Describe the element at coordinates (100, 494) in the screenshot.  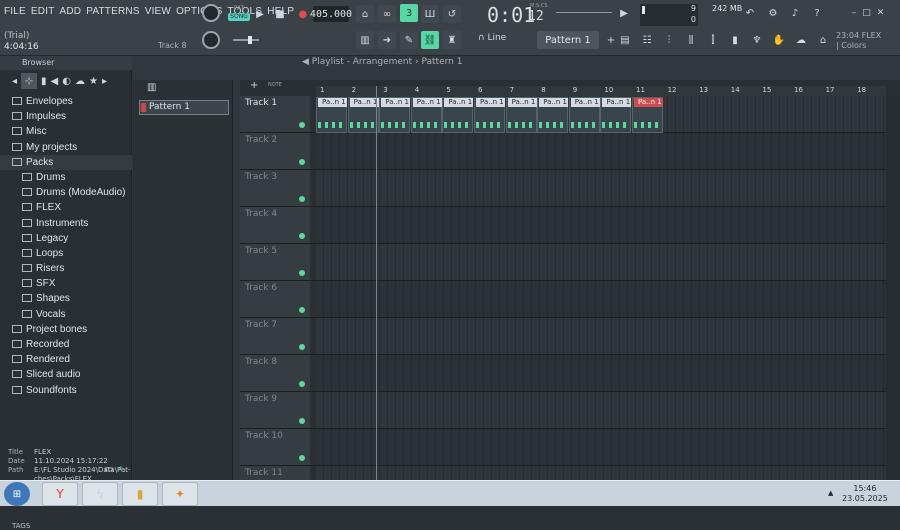
I see `taskbar-app2: ϟ` at that location.